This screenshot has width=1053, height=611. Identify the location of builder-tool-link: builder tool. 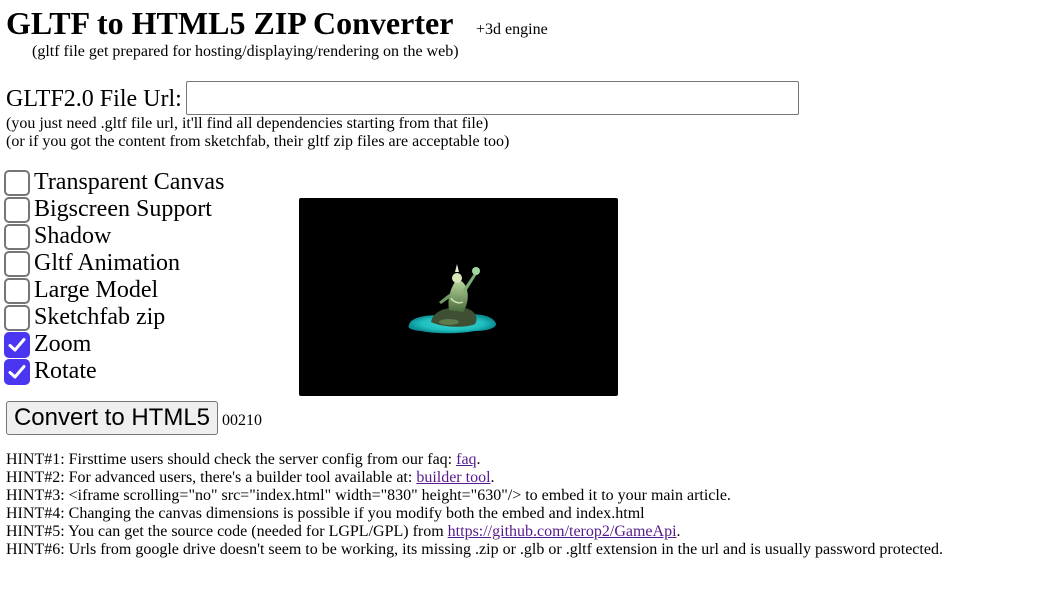
(453, 477).